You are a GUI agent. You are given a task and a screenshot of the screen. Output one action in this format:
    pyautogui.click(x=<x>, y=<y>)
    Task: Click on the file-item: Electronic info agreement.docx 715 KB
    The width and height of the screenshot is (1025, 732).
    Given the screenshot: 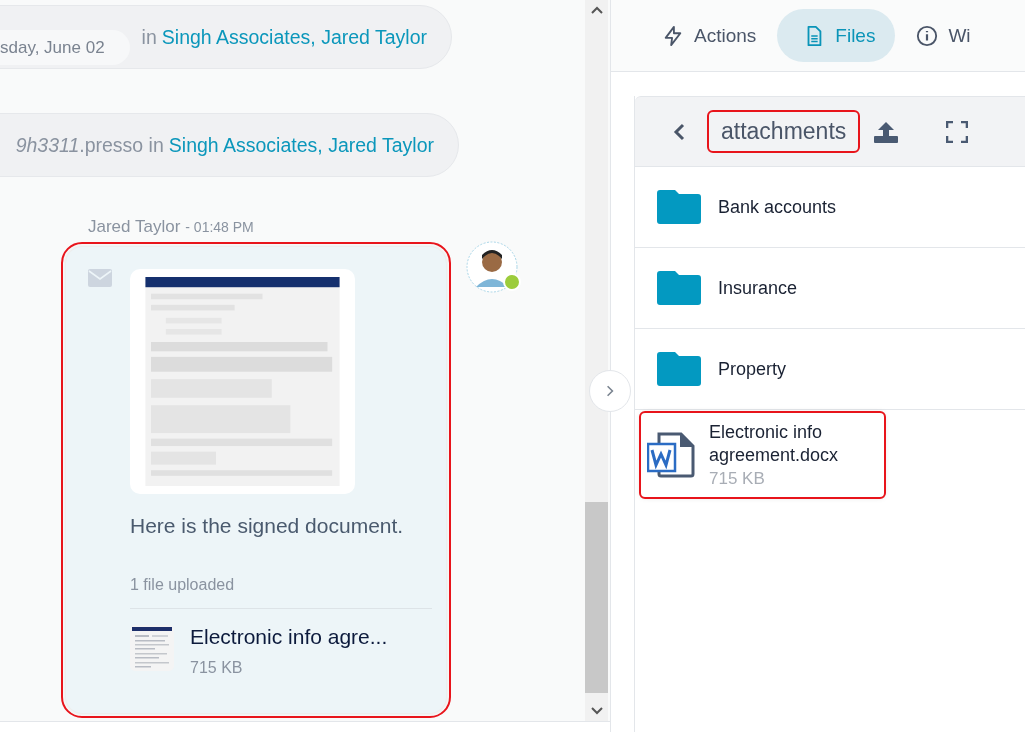 What is the action you would take?
    pyautogui.click(x=762, y=455)
    